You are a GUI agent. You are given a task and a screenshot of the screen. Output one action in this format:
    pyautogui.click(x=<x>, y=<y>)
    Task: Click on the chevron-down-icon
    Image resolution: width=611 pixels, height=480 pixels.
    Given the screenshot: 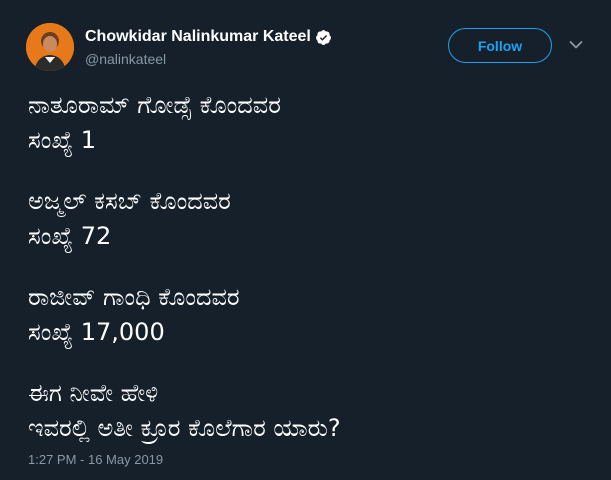 What is the action you would take?
    pyautogui.click(x=576, y=45)
    